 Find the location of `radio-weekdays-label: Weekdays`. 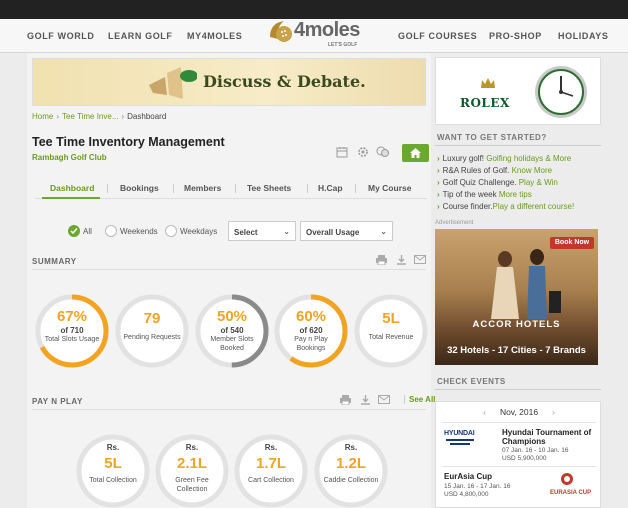

radio-weekdays-label: Weekdays is located at coordinates (199, 231).